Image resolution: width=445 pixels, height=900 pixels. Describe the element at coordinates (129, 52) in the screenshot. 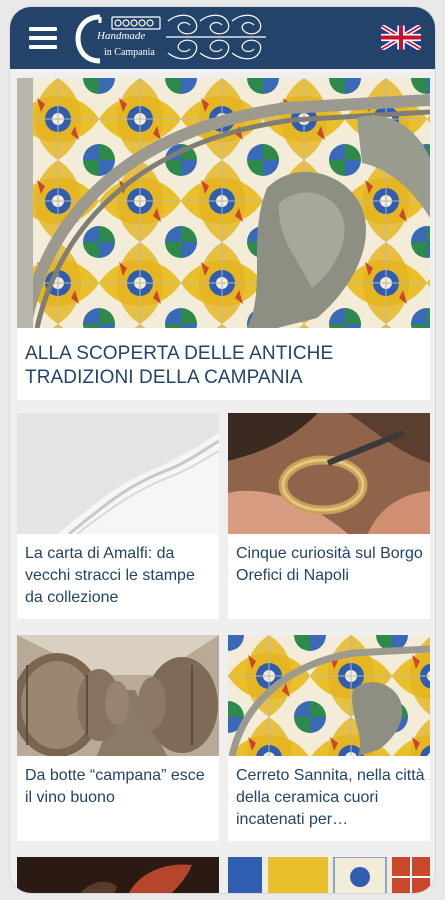

I see `logo-campania-text: in Campania` at that location.